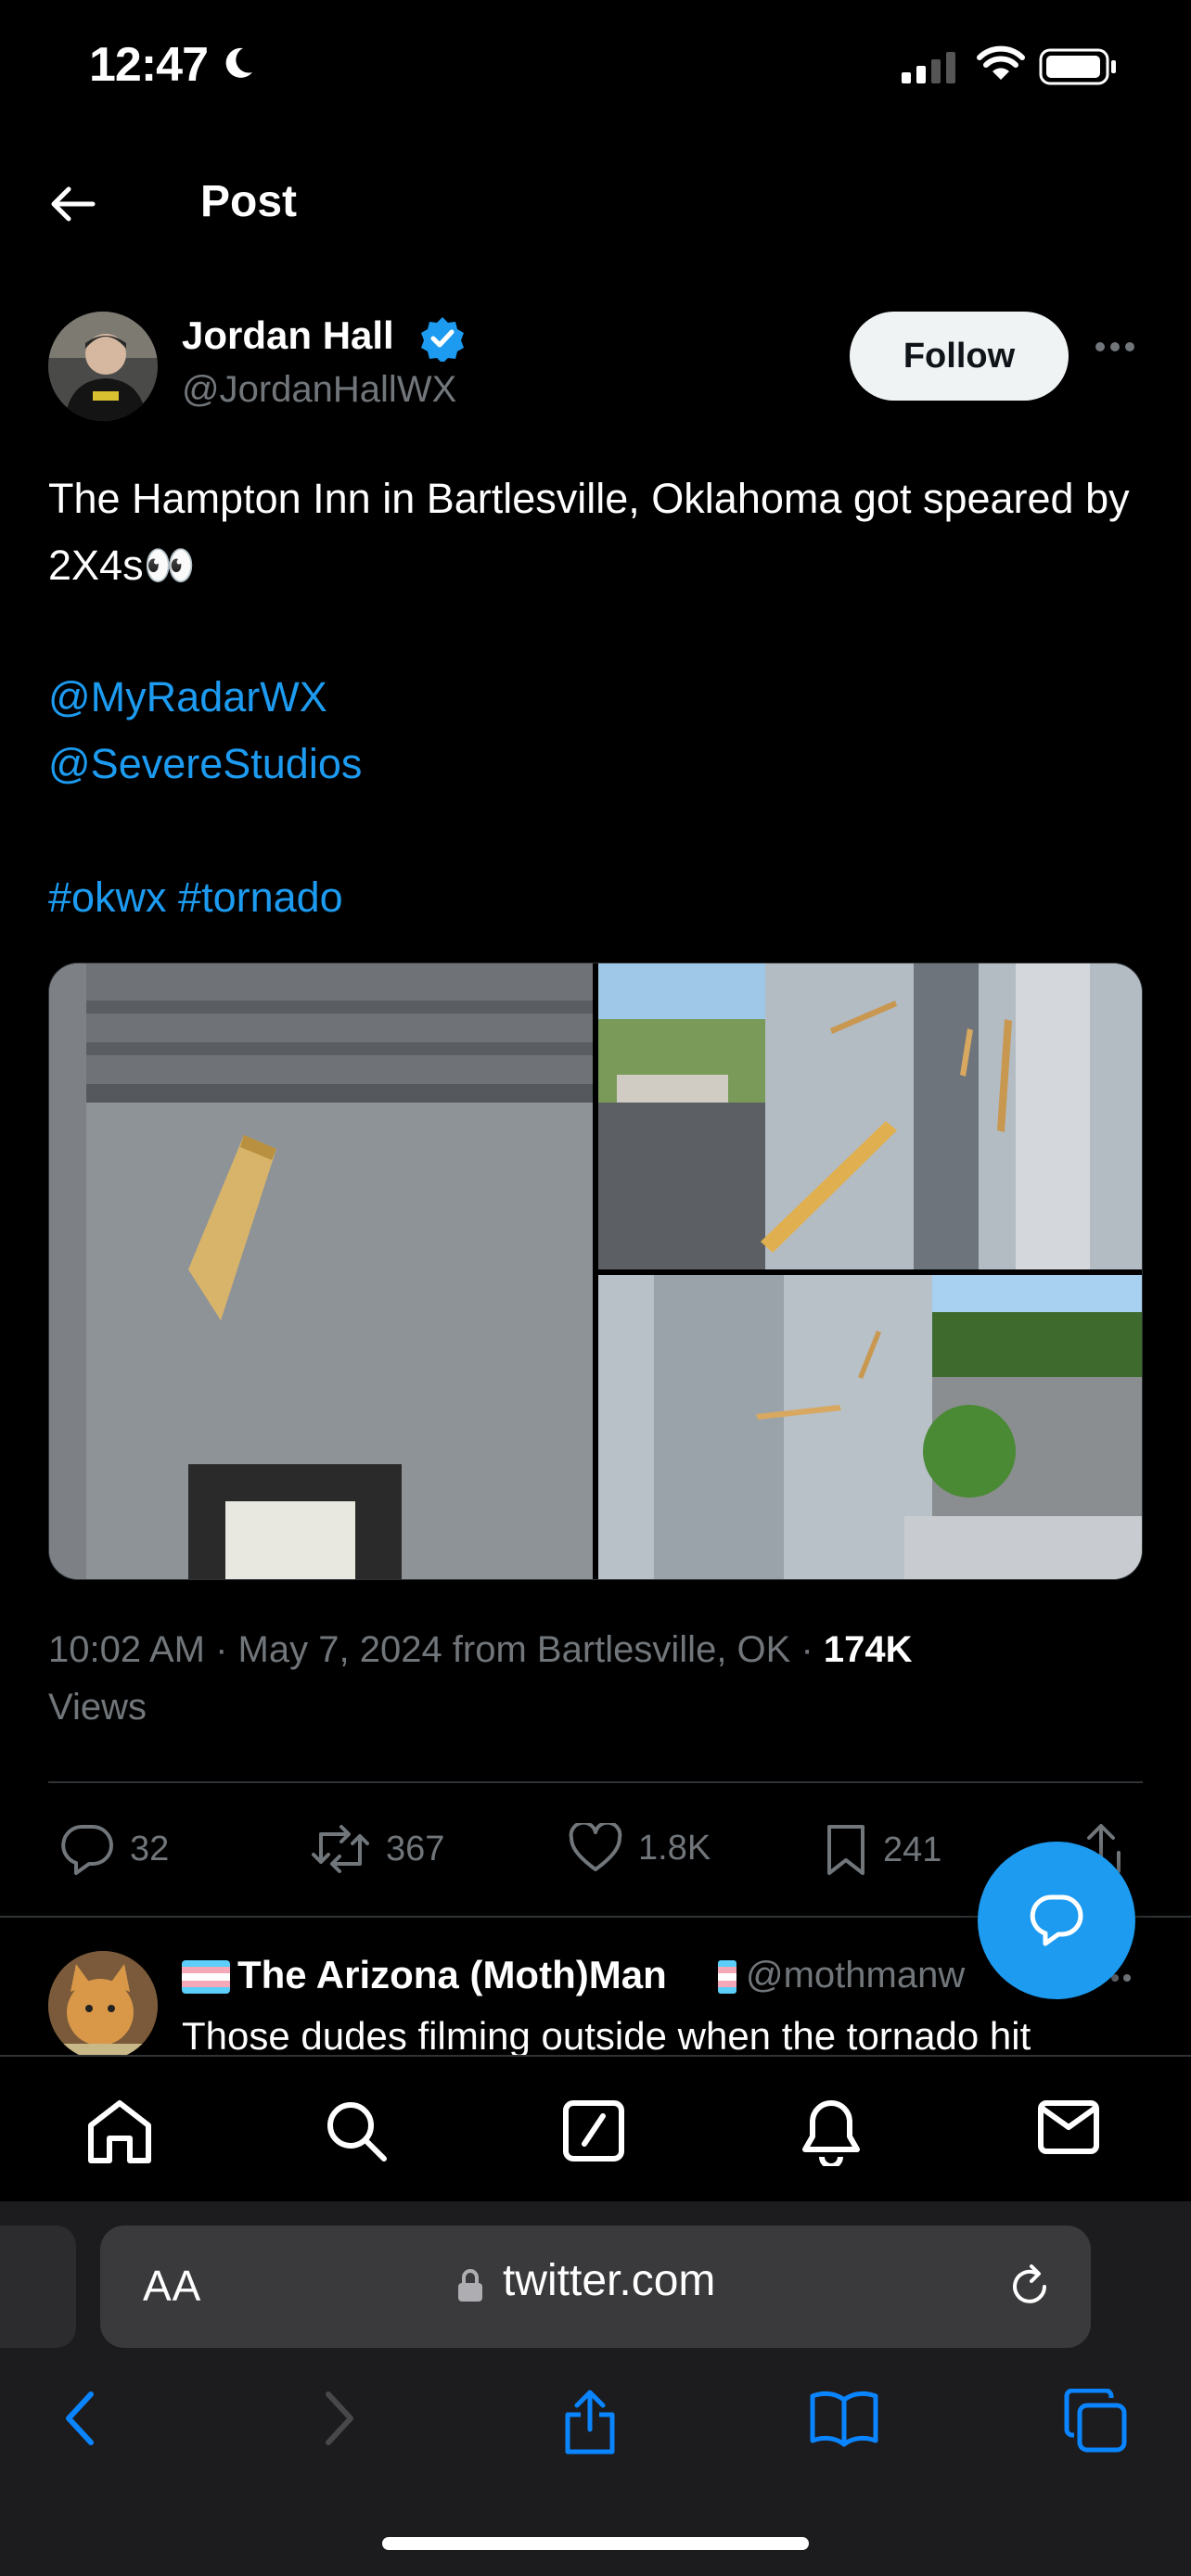 This screenshot has height=2576, width=1191. I want to click on author-name: Jordan Hall, so click(288, 336).